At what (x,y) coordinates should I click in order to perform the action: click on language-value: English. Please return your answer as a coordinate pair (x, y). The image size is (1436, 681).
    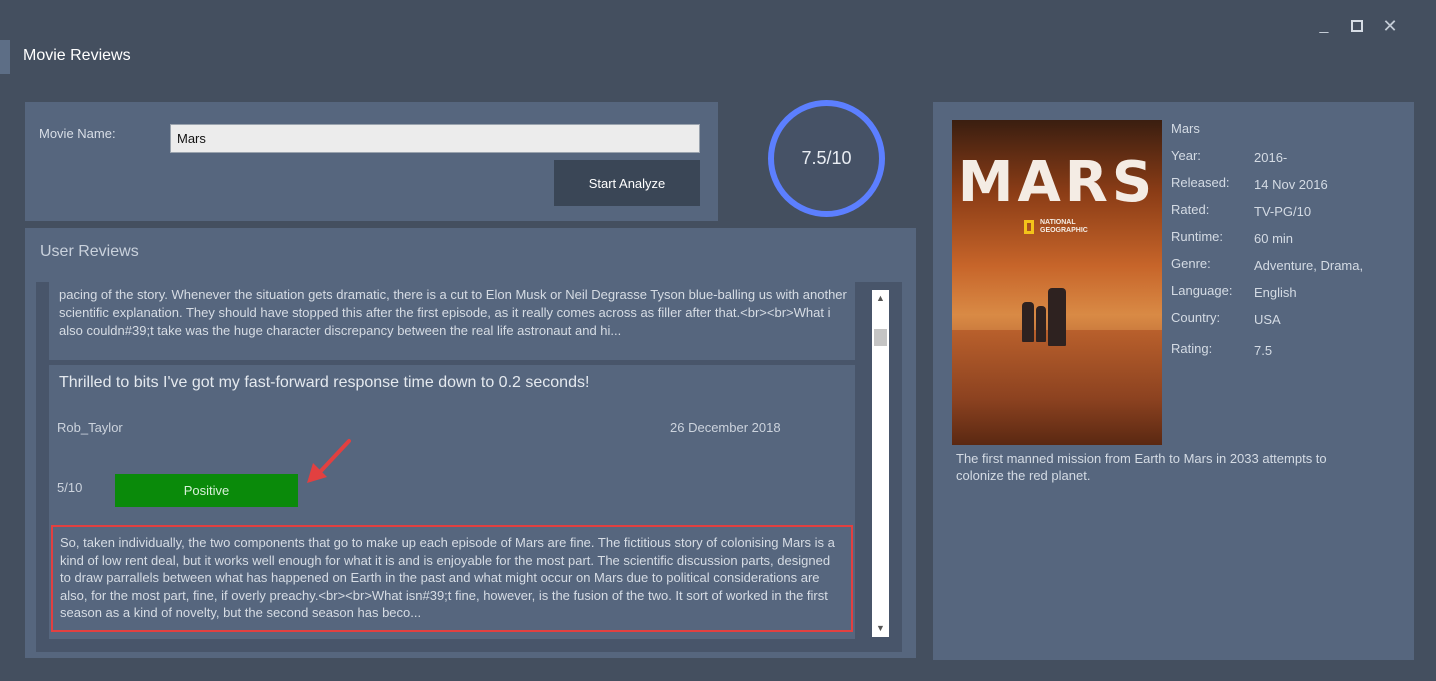
    Looking at the image, I should click on (1275, 292).